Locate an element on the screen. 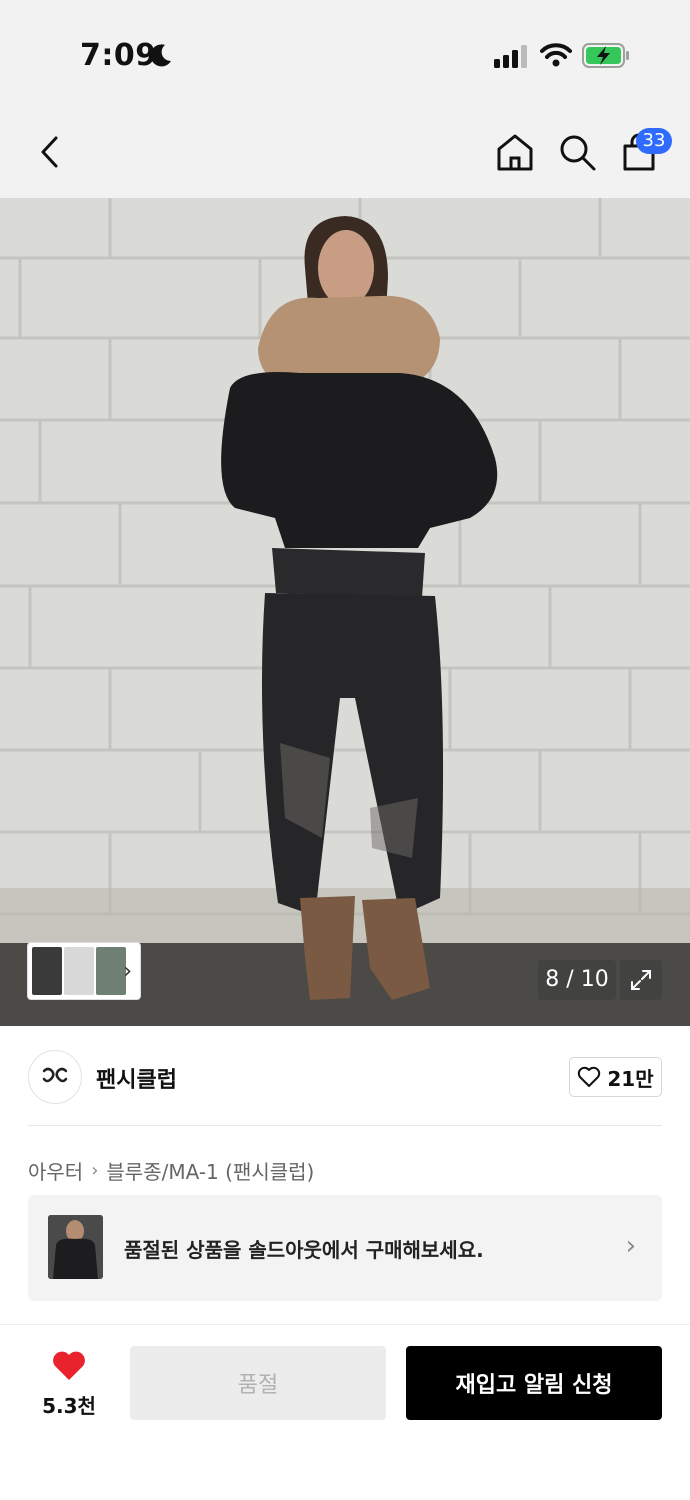  chevron-left-icon is located at coordinates (49, 152).